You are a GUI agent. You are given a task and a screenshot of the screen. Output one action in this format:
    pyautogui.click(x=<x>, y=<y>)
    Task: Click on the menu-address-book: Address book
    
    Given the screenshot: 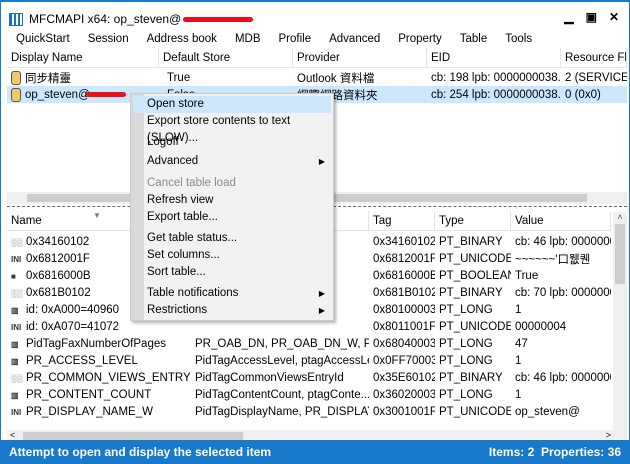 What is the action you would take?
    pyautogui.click(x=182, y=39)
    